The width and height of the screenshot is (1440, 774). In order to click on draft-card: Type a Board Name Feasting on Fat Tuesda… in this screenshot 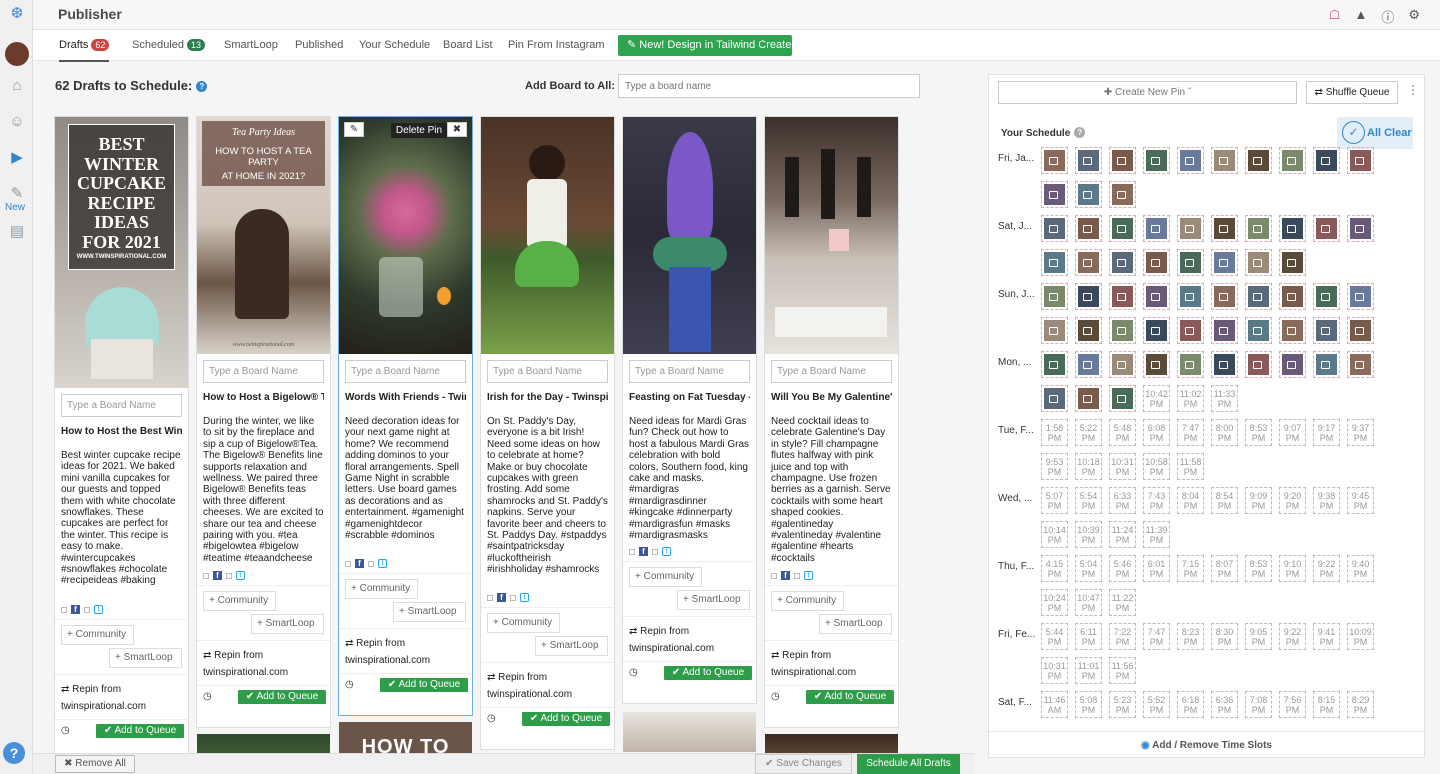, I will do `click(689, 410)`.